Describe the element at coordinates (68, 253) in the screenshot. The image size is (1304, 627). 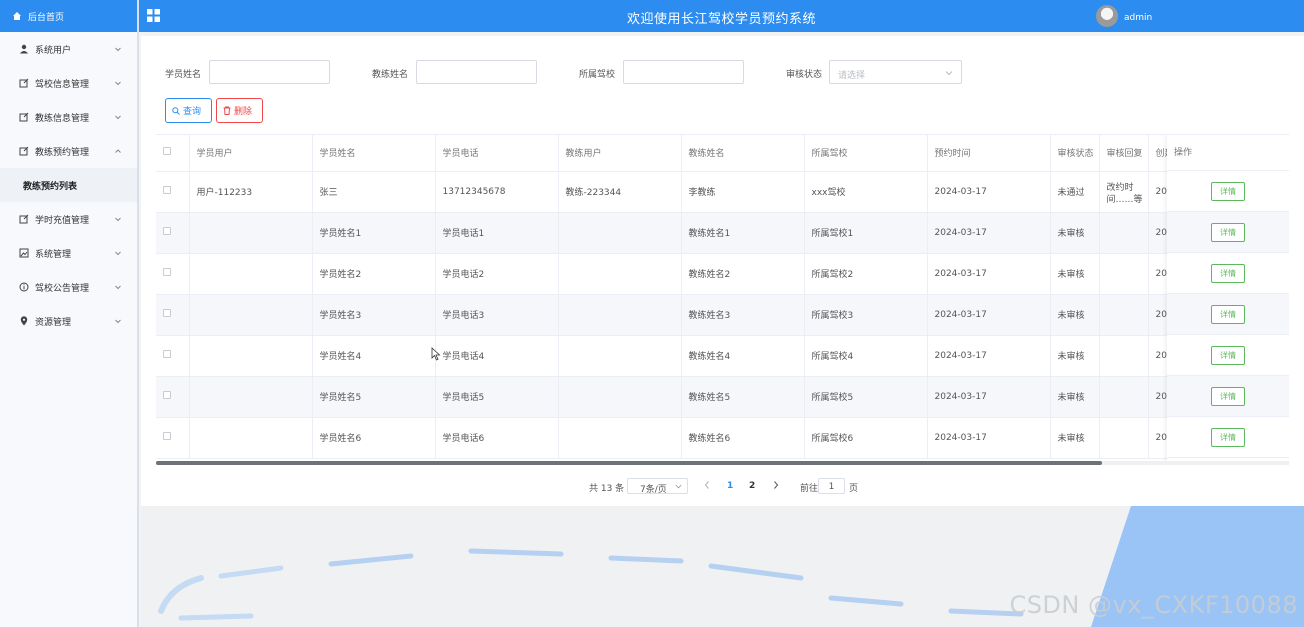
I see `sidebar-item-5: 系统管理` at that location.